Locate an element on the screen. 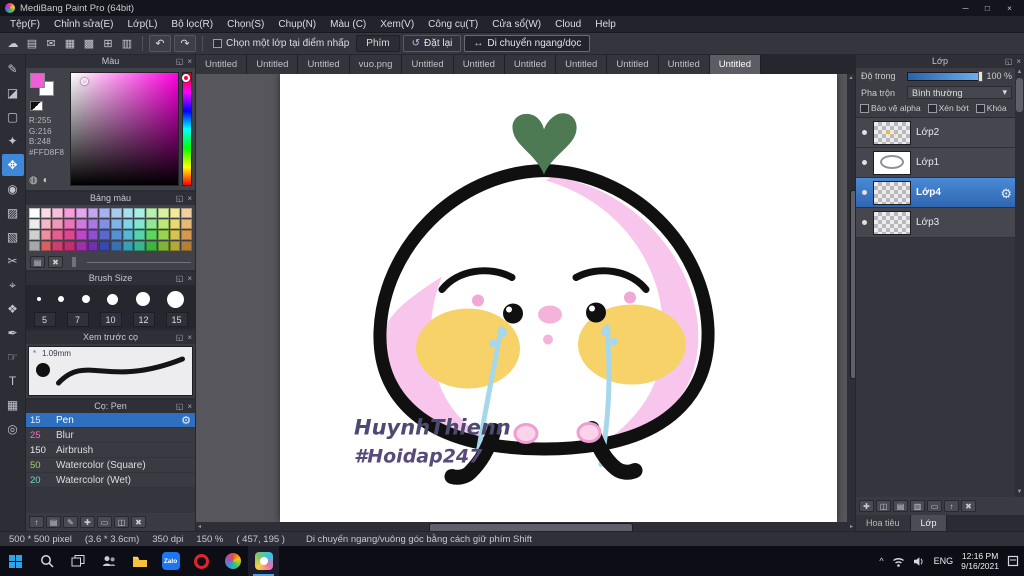  canvas-tab-2: Untitled is located at coordinates (324, 64).